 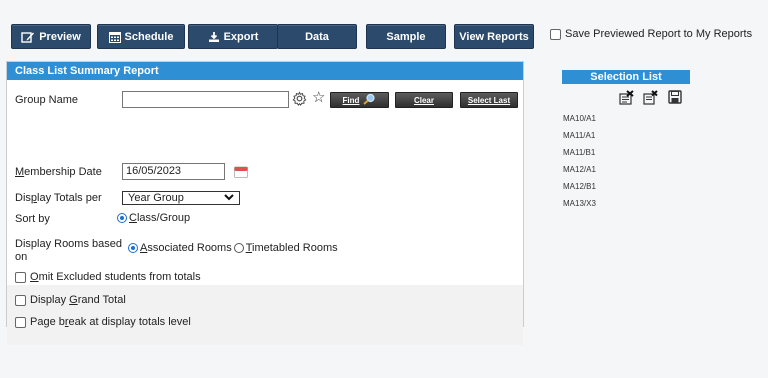 I want to click on omit-excluded-checkbox, so click(x=20, y=277).